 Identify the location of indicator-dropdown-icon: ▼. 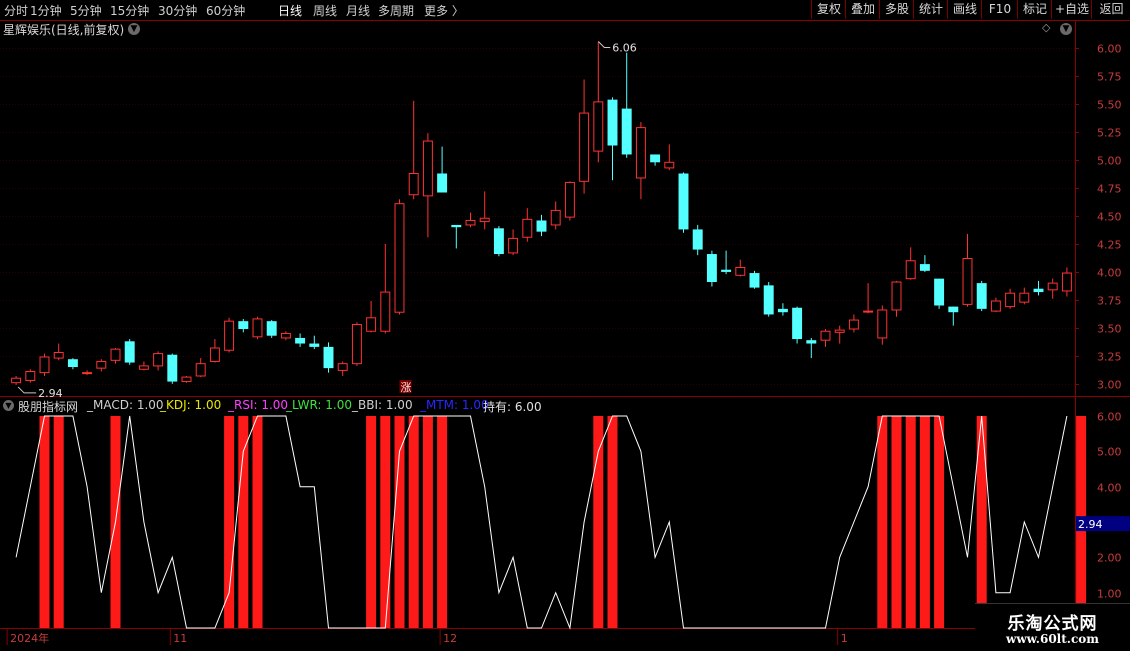
(8, 405).